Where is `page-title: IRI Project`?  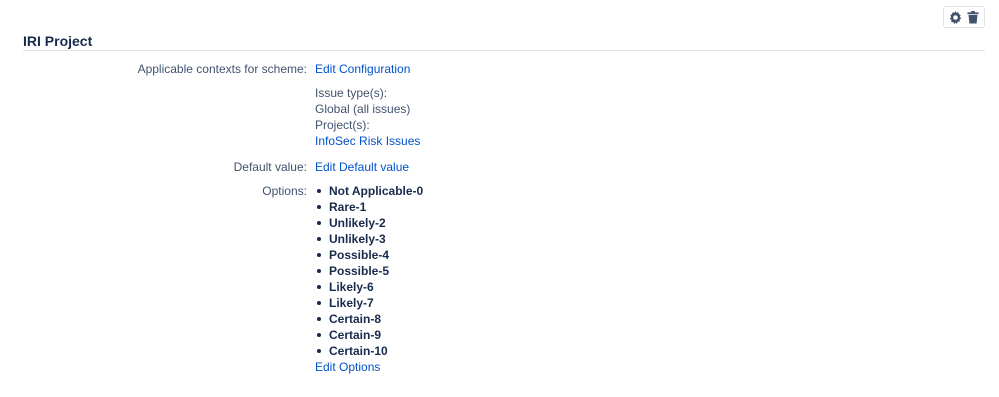 page-title: IRI Project is located at coordinates (58, 41).